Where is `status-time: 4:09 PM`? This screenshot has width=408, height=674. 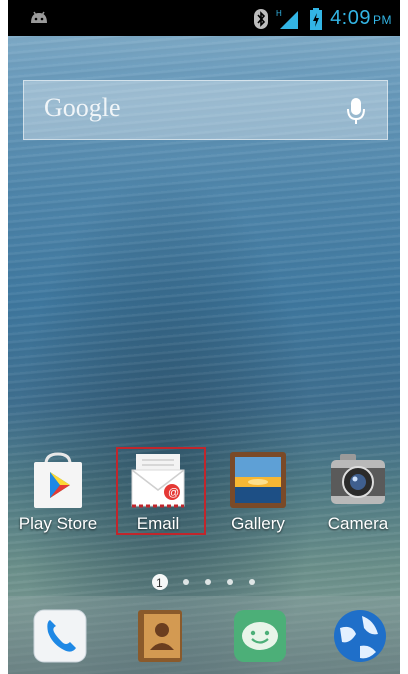
status-time: 4:09 PM is located at coordinates (361, 18).